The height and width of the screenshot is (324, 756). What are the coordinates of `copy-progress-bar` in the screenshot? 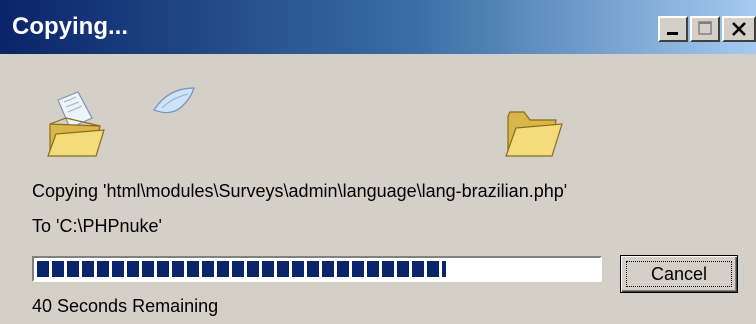 It's located at (317, 269).